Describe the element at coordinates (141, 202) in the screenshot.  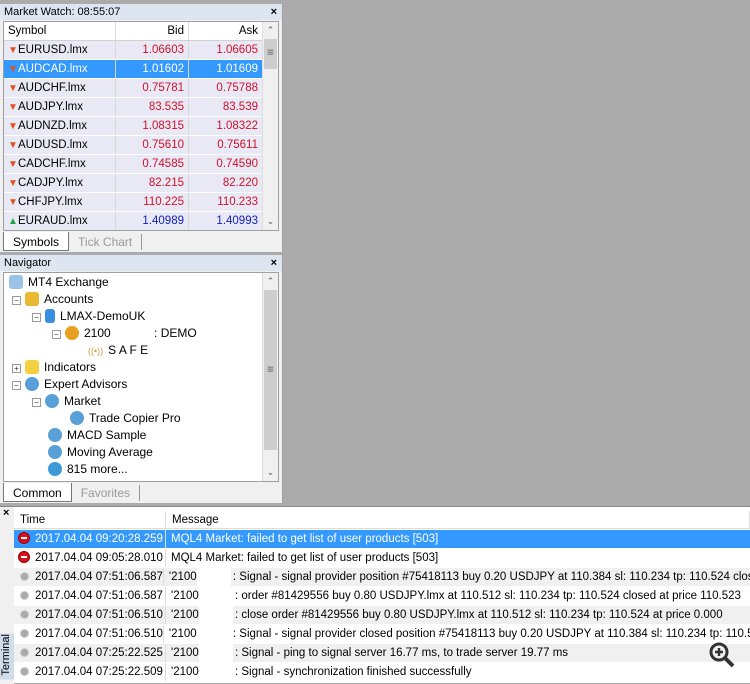
I see `symbol-row: ▼CHFJPY.lmx 110.225 110.233` at that location.